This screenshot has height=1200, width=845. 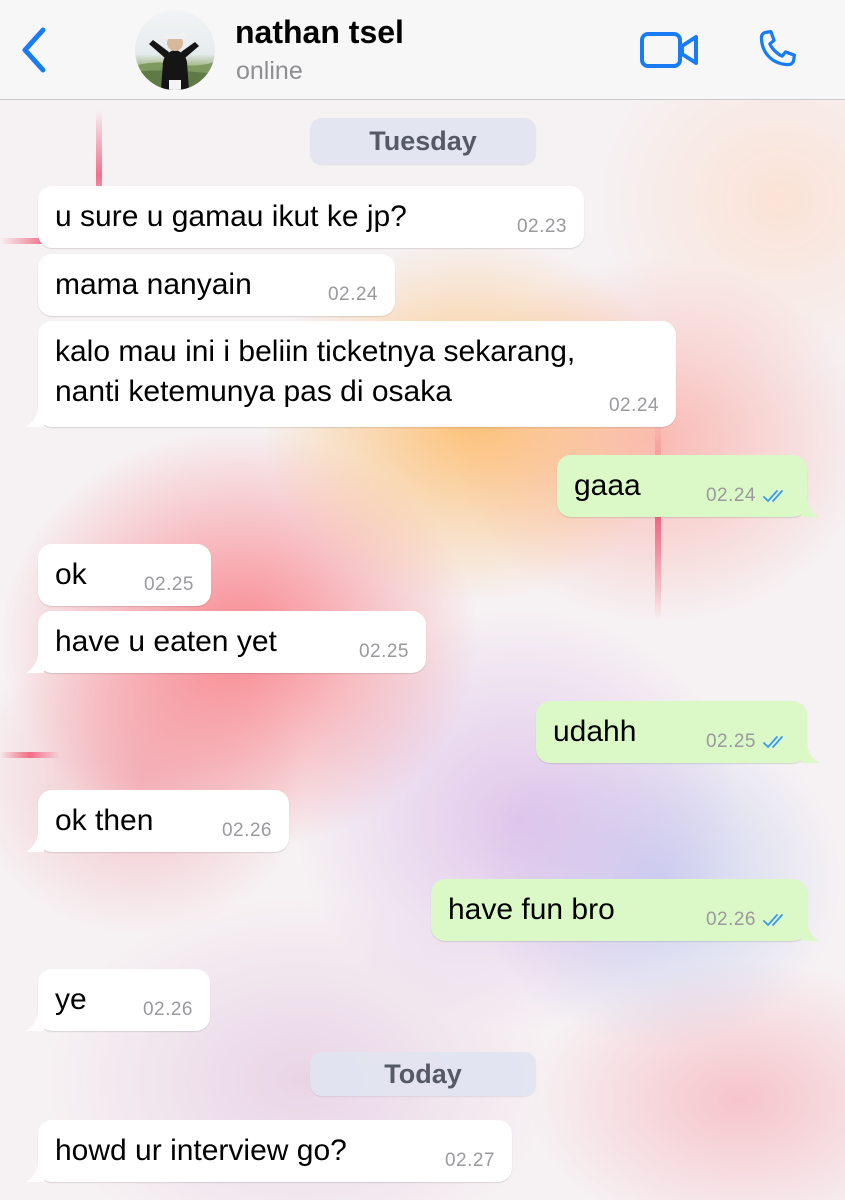 I want to click on back-button, so click(x=34, y=50).